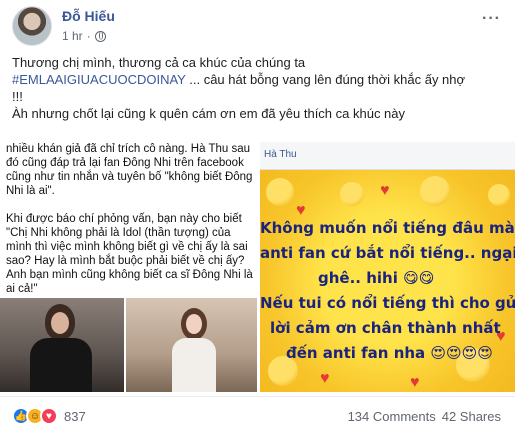 The width and height of the screenshot is (515, 434). Describe the element at coordinates (72, 36) in the screenshot. I see `post-time: 1 hr` at that location.